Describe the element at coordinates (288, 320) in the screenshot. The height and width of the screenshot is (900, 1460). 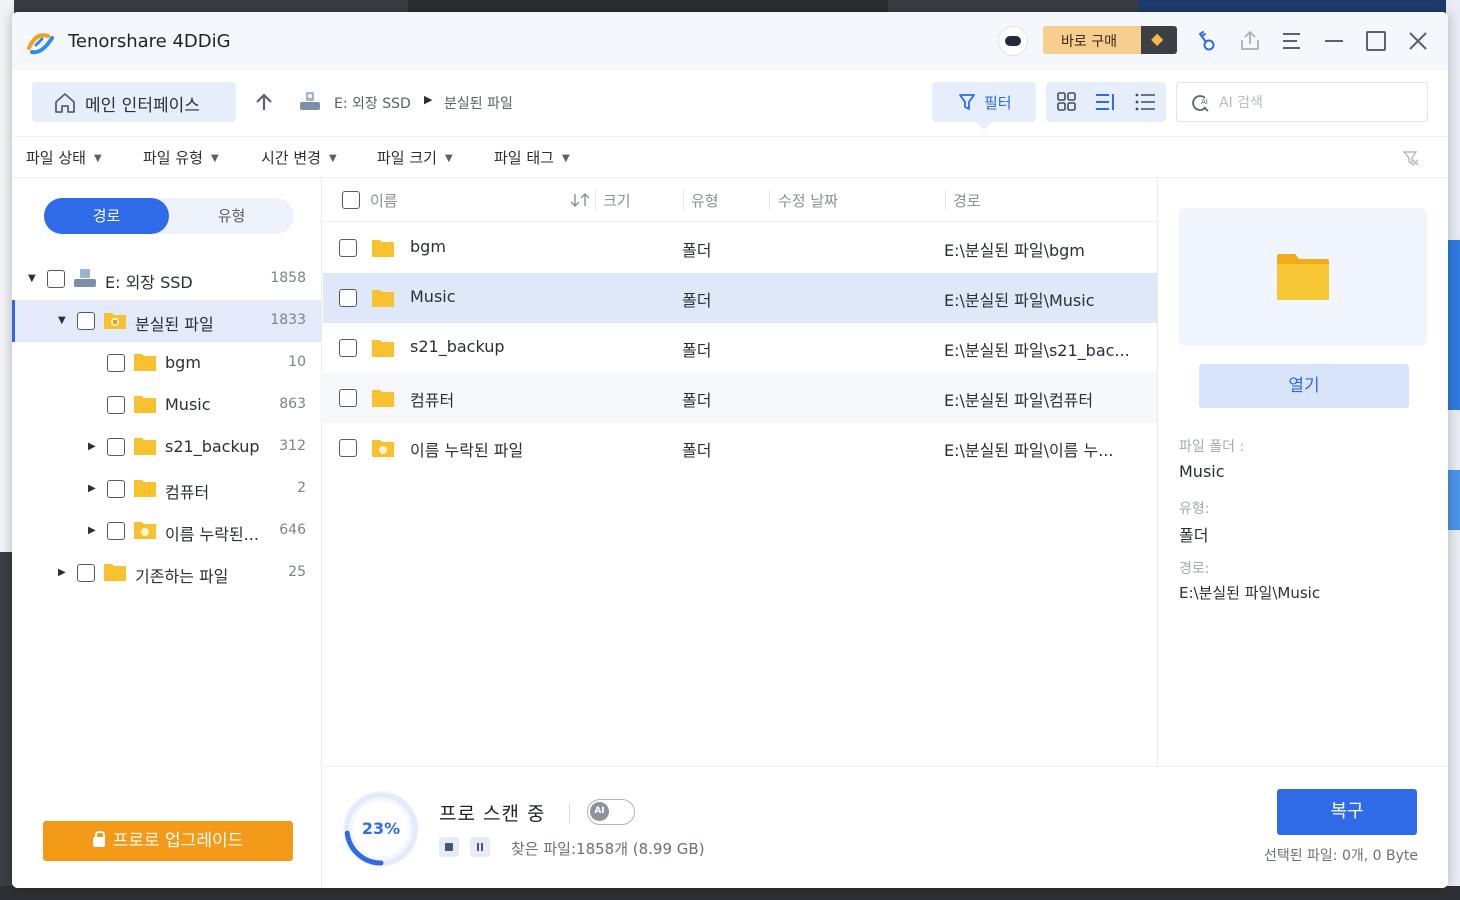
I see `tree-item-count: 1833` at that location.